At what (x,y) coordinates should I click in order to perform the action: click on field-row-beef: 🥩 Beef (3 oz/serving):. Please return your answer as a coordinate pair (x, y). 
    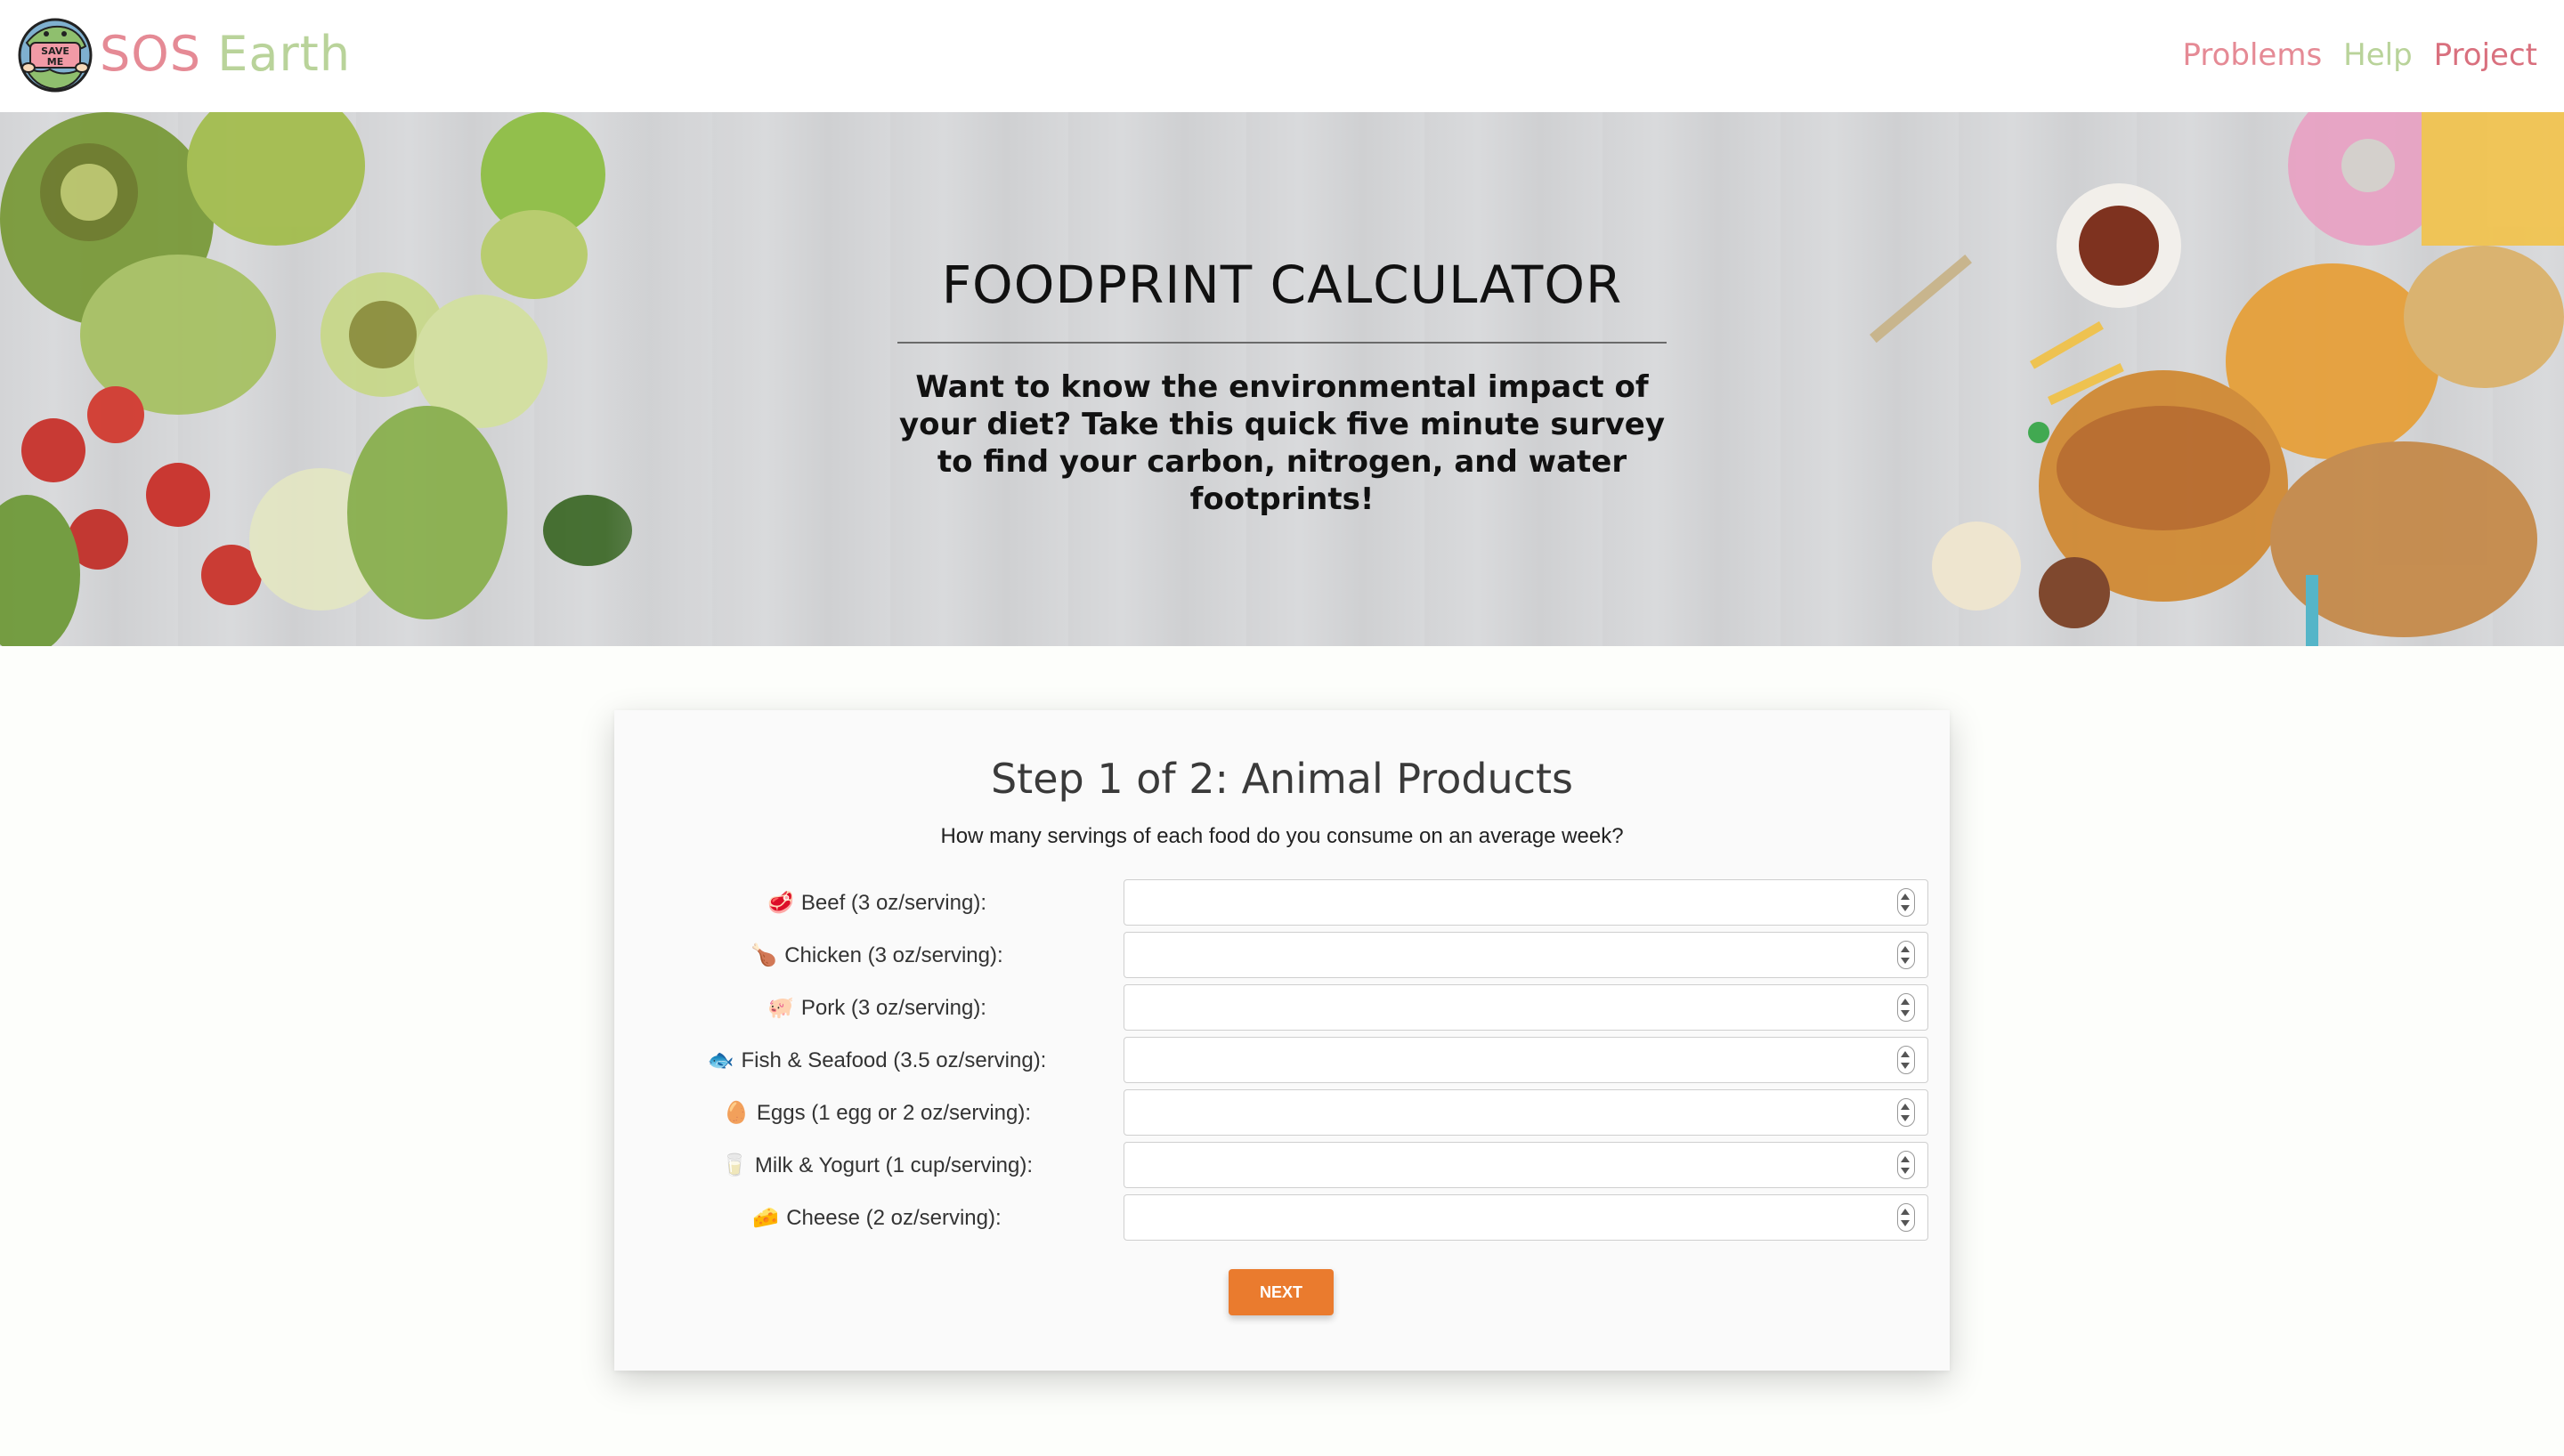
    Looking at the image, I should click on (1289, 903).